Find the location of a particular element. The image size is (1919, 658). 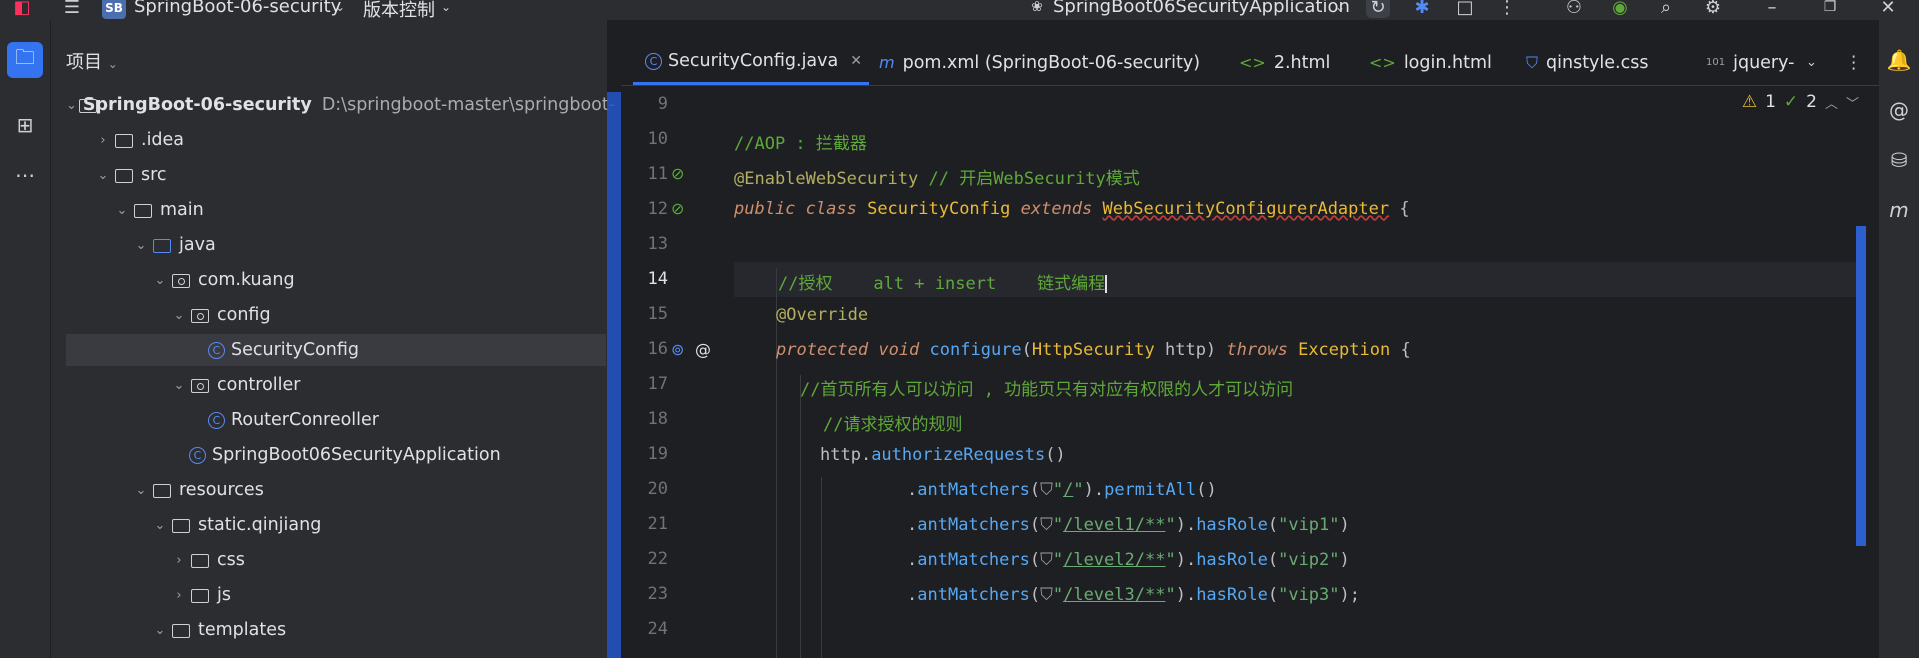

restore-icon: ❐ is located at coordinates (1830, 9).